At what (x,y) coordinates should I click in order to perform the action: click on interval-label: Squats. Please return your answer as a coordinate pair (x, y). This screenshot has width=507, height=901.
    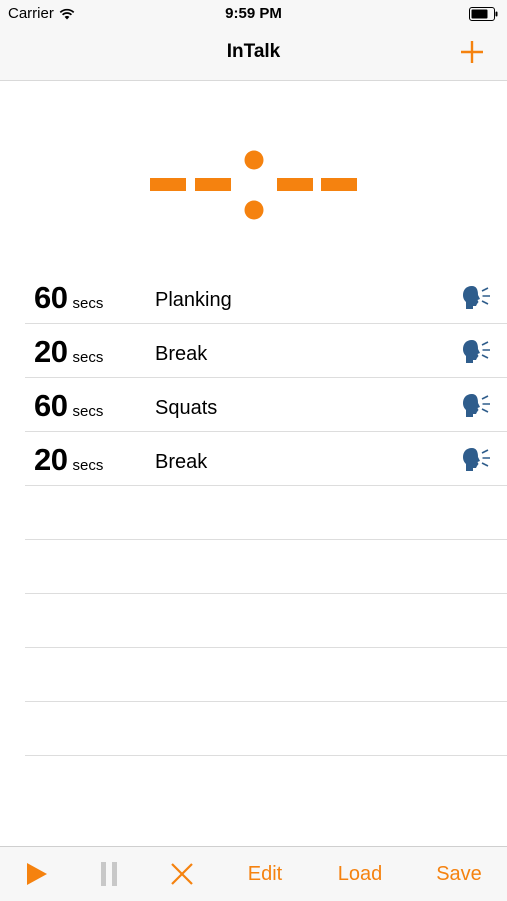
    Looking at the image, I should click on (186, 408).